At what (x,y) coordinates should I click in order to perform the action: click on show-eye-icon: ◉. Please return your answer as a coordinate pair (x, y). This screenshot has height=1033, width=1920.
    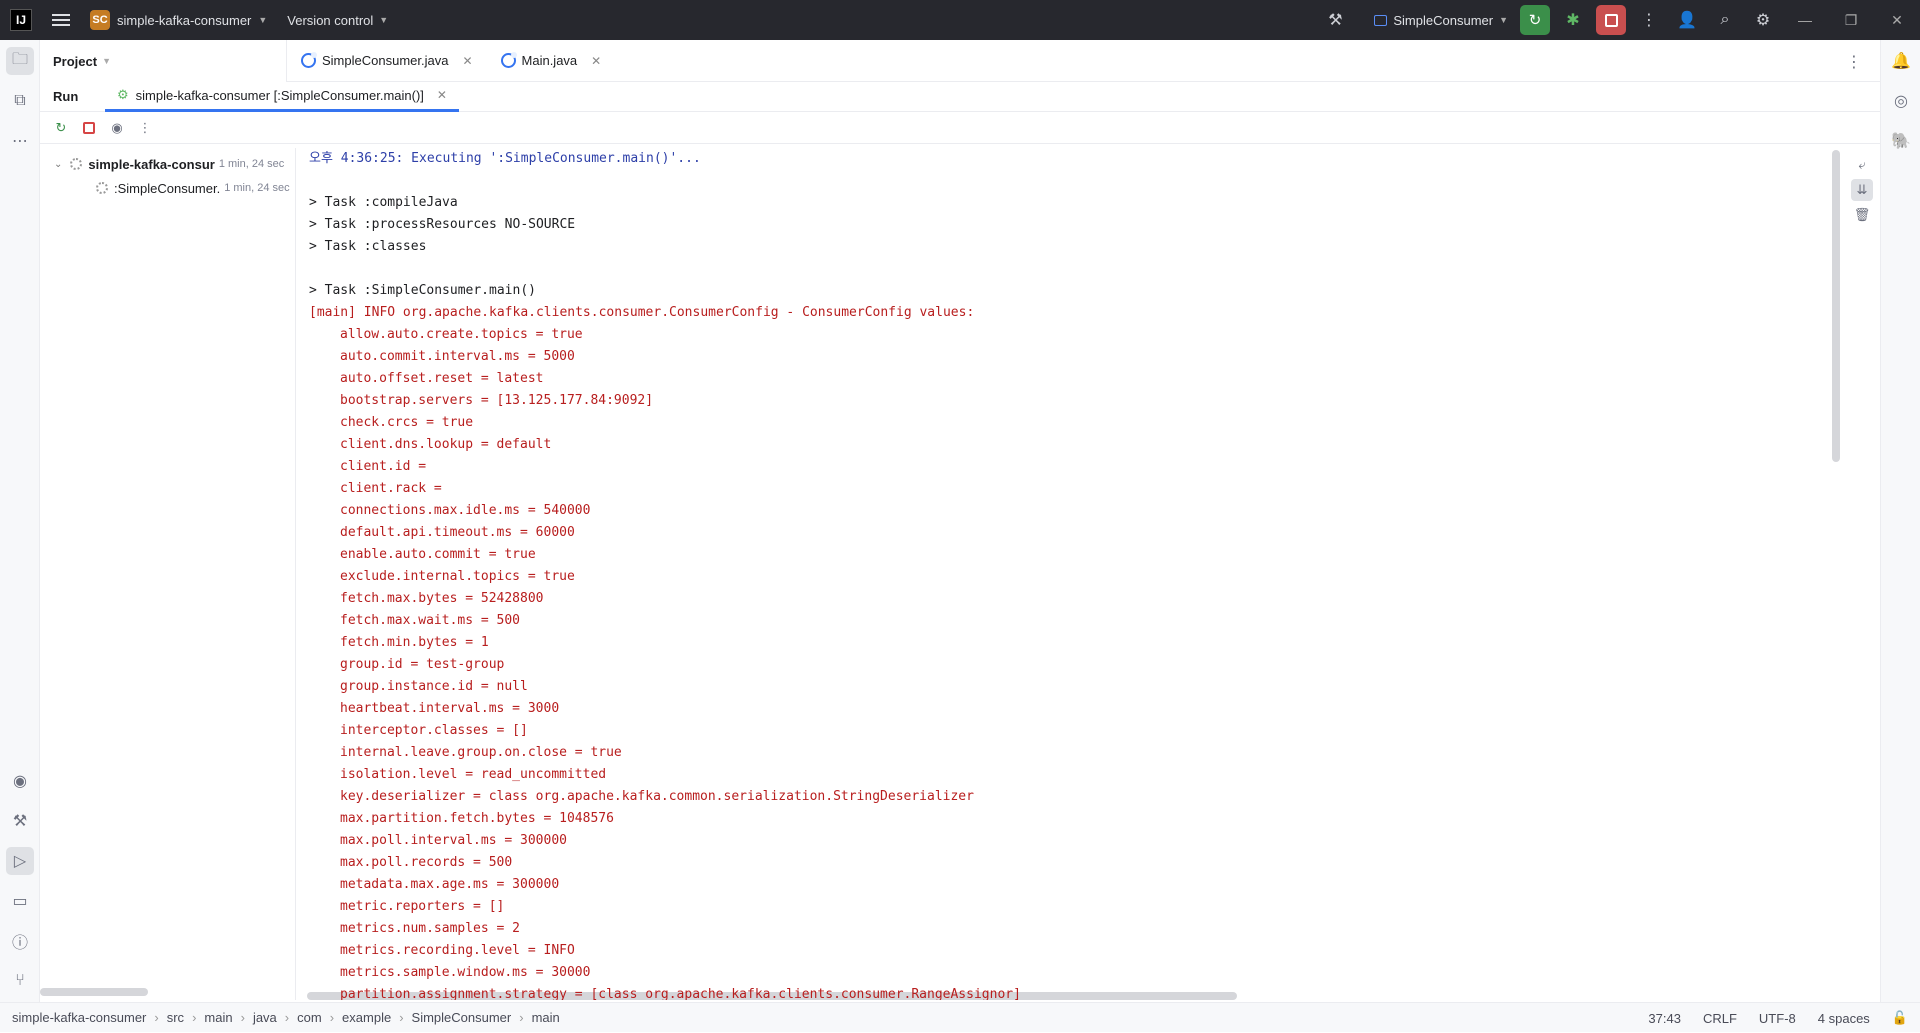
    Looking at the image, I should click on (117, 128).